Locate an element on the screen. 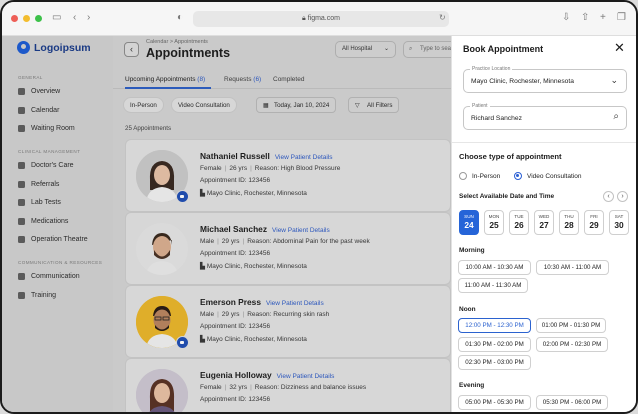  minimize-window-dot is located at coordinates (26, 18).